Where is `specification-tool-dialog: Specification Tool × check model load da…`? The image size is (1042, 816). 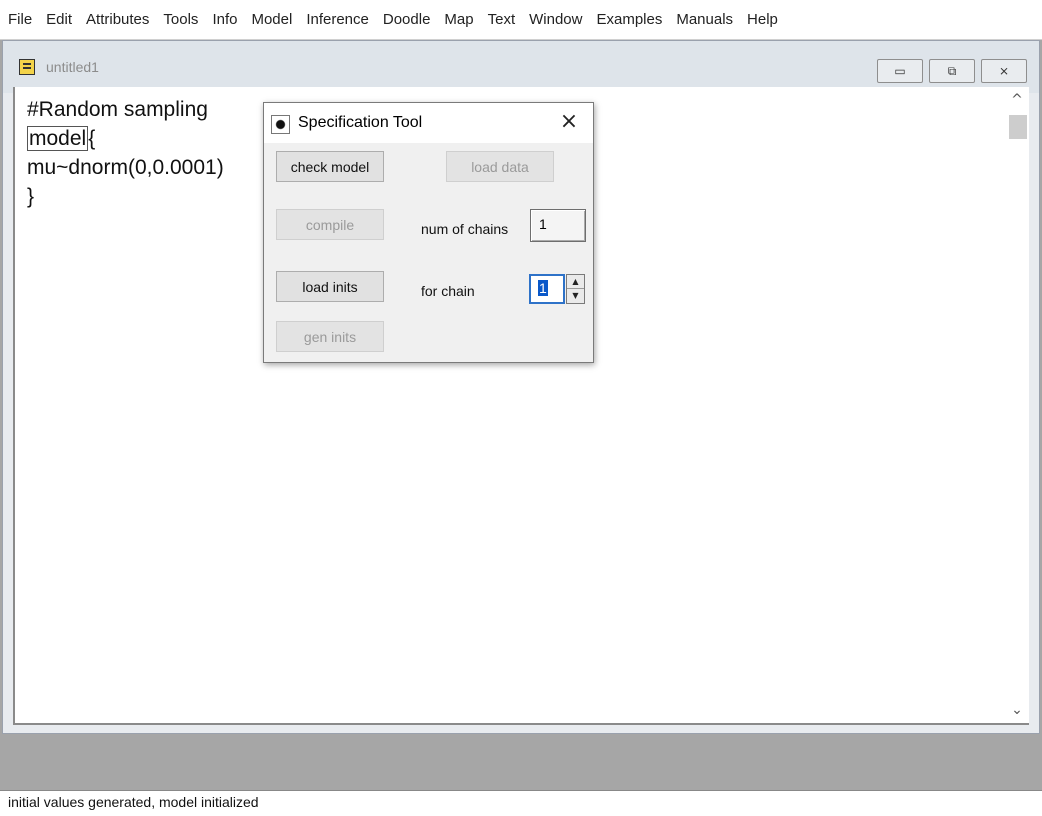
specification-tool-dialog: Specification Tool × check model load da… is located at coordinates (428, 232).